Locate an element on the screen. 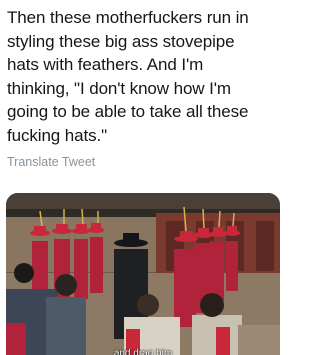 The image size is (320, 355). tweet-text-line: going to be able to take all these is located at coordinates (128, 111).